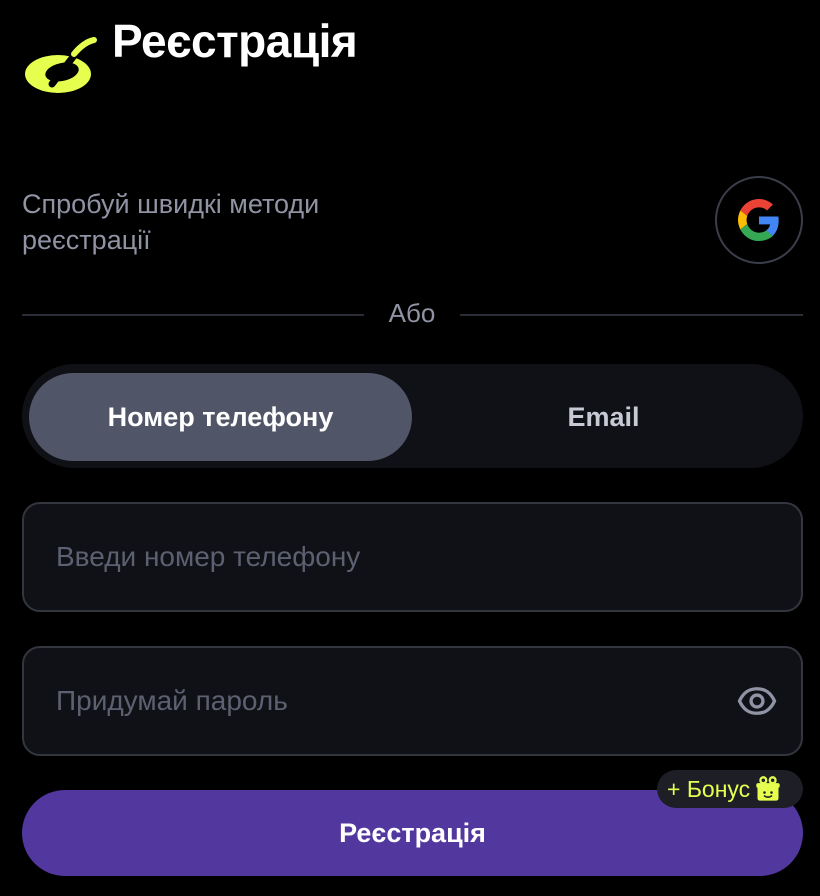 The width and height of the screenshot is (820, 896). I want to click on phone-field-container, so click(412, 557).